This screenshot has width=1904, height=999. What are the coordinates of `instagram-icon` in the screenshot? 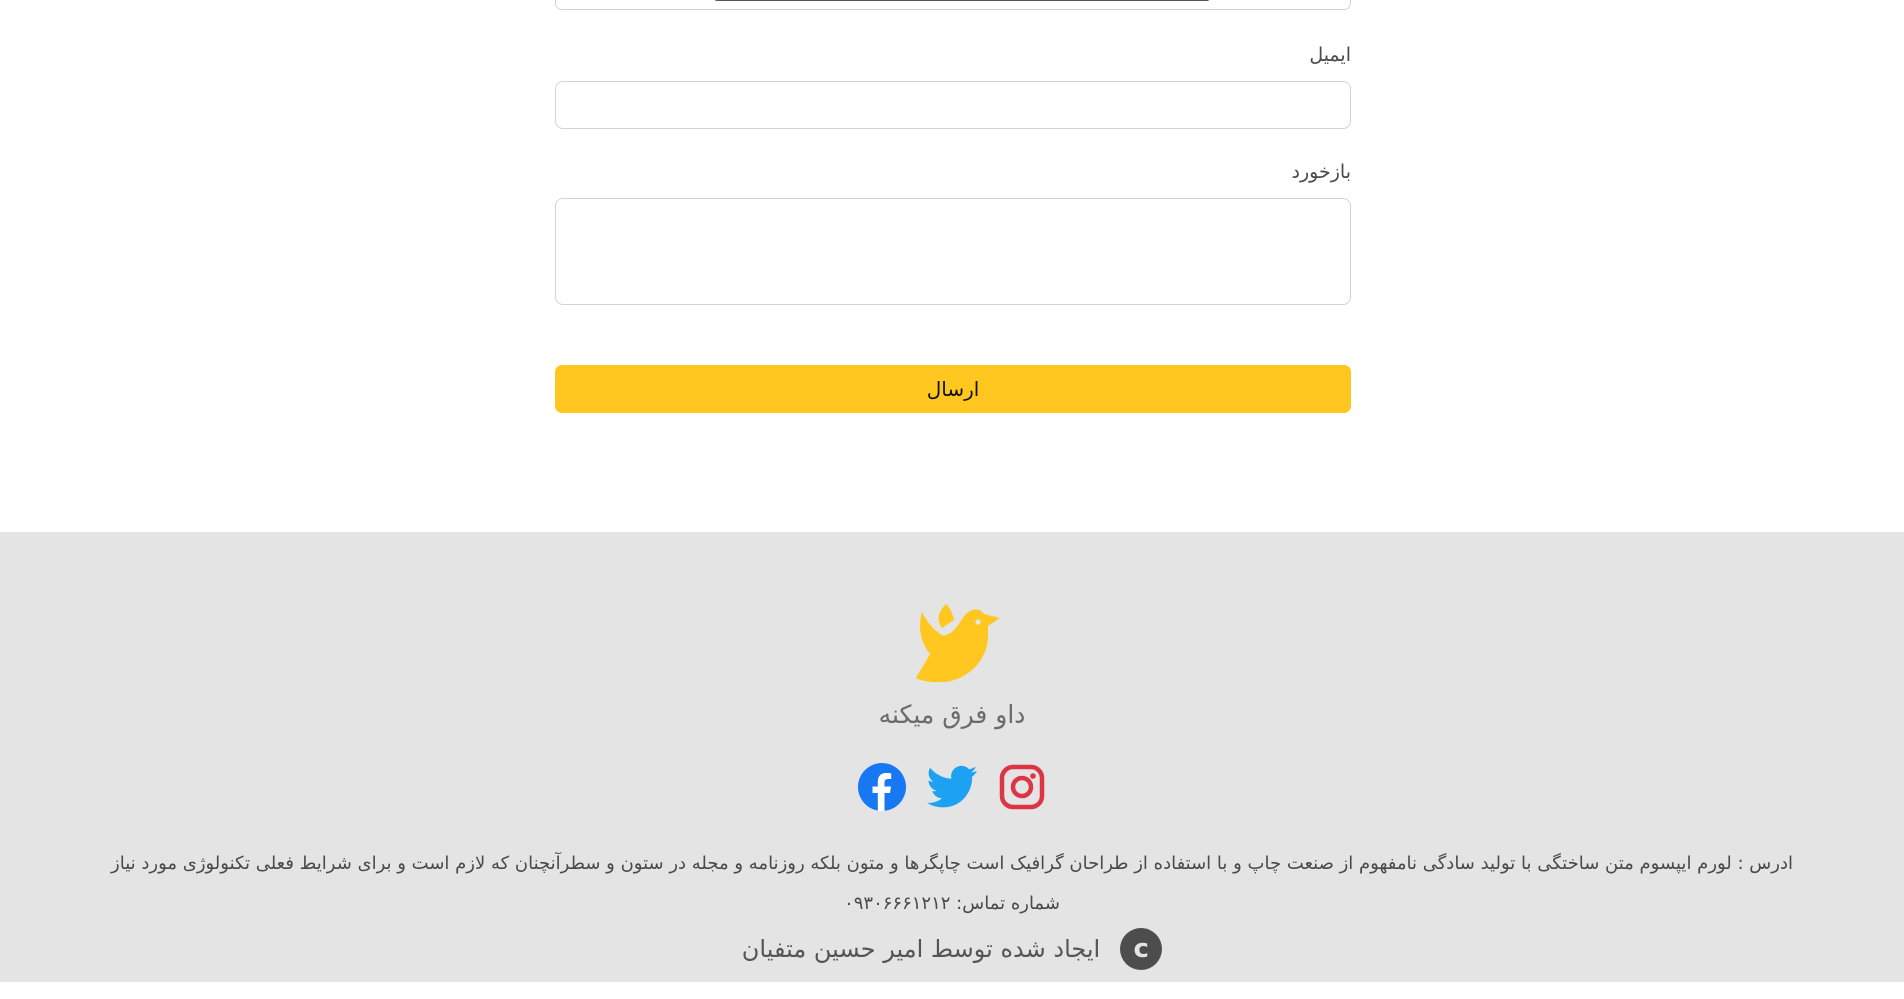 It's located at (1022, 787).